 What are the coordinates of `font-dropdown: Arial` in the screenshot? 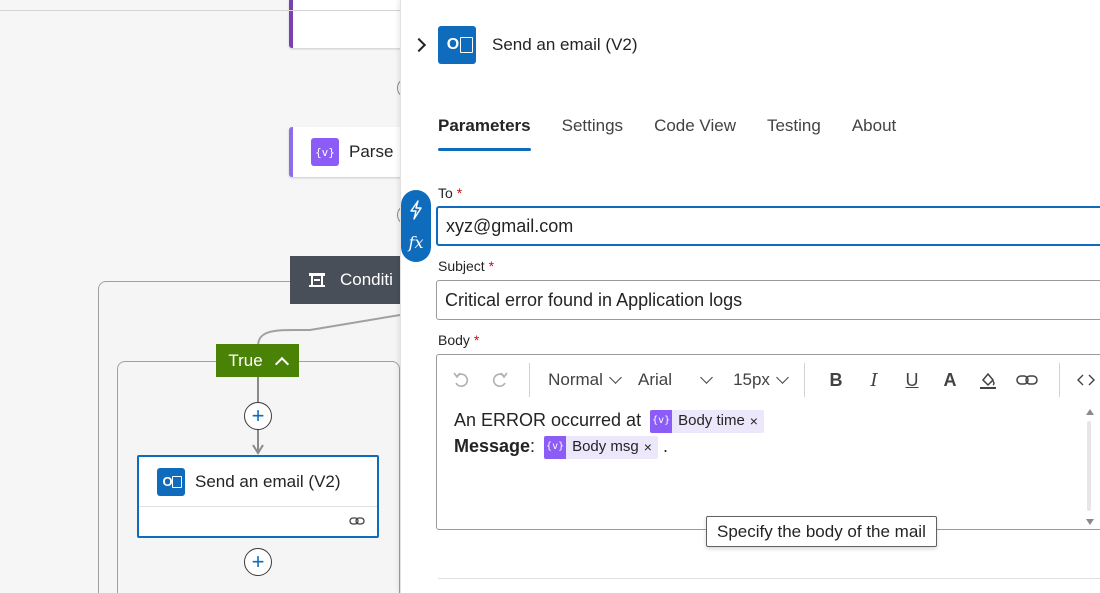 It's located at (683, 380).